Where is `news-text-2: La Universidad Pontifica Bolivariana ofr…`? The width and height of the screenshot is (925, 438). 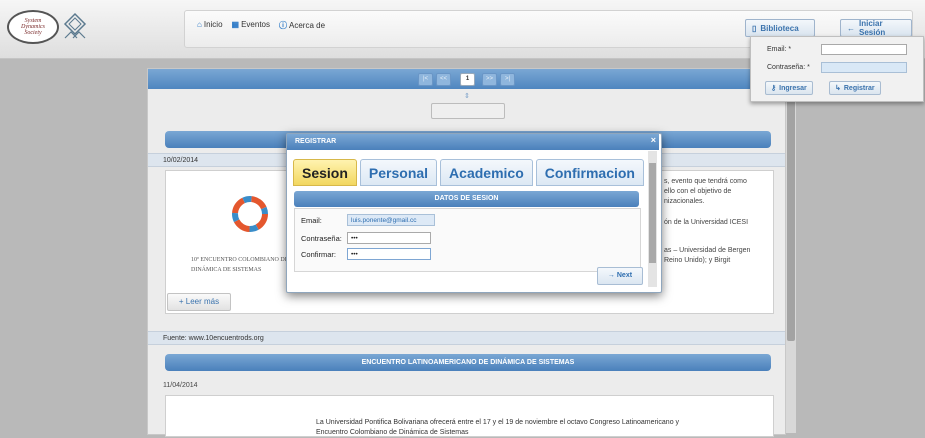 news-text-2: La Universidad Pontifica Bolivariana ofr… is located at coordinates (498, 427).